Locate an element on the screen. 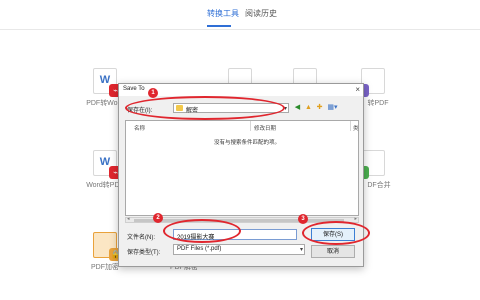  top-bar: 转换工具 阅读历史 is located at coordinates (240, 15).